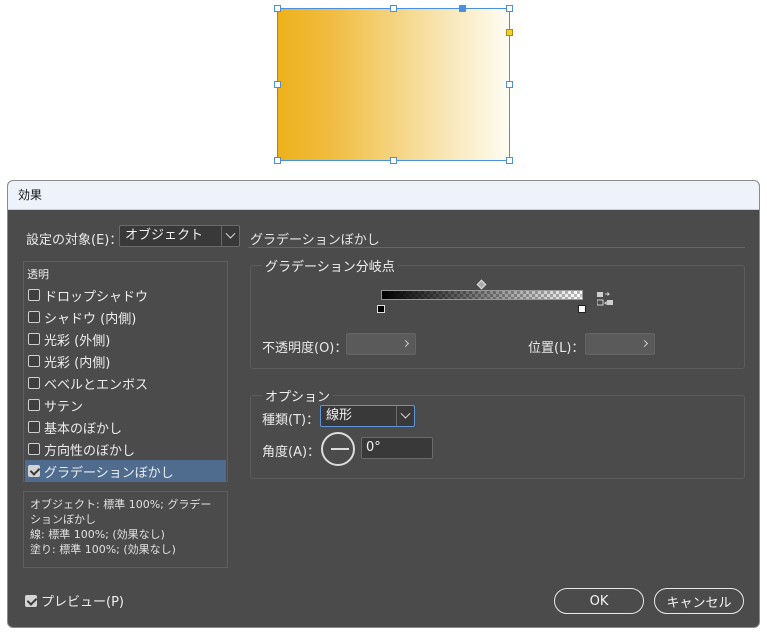 The width and height of the screenshot is (767, 635). What do you see at coordinates (315, 240) in the screenshot?
I see `effect-heading: グラデーションぼかし` at bounding box center [315, 240].